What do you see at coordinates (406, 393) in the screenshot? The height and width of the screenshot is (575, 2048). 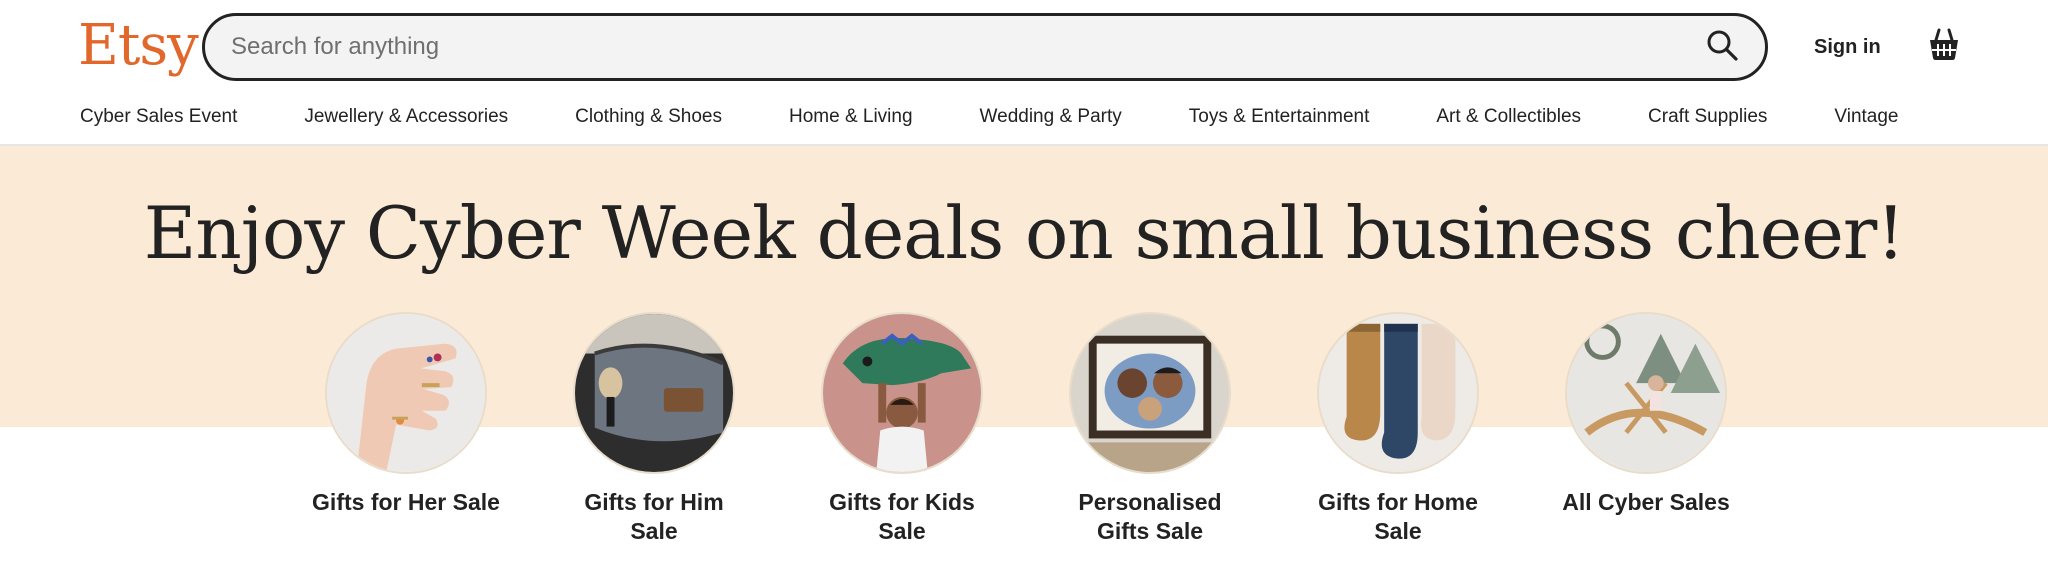 I see `category-image-hand-with-rings` at bounding box center [406, 393].